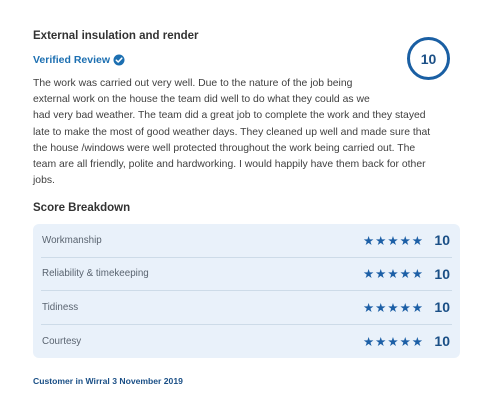 This screenshot has width=480, height=418. I want to click on breakdown-label: Reliability & timekeeping, so click(95, 274).